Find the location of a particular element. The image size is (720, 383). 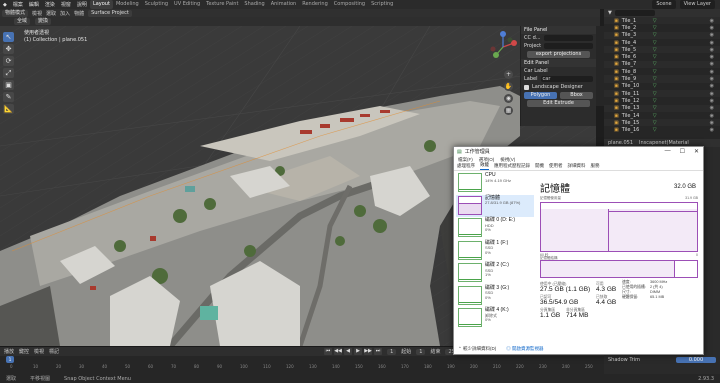

perf-sidebar-item: 記憶體 27.8/31.9 GB (87%) is located at coordinates (495, 205).